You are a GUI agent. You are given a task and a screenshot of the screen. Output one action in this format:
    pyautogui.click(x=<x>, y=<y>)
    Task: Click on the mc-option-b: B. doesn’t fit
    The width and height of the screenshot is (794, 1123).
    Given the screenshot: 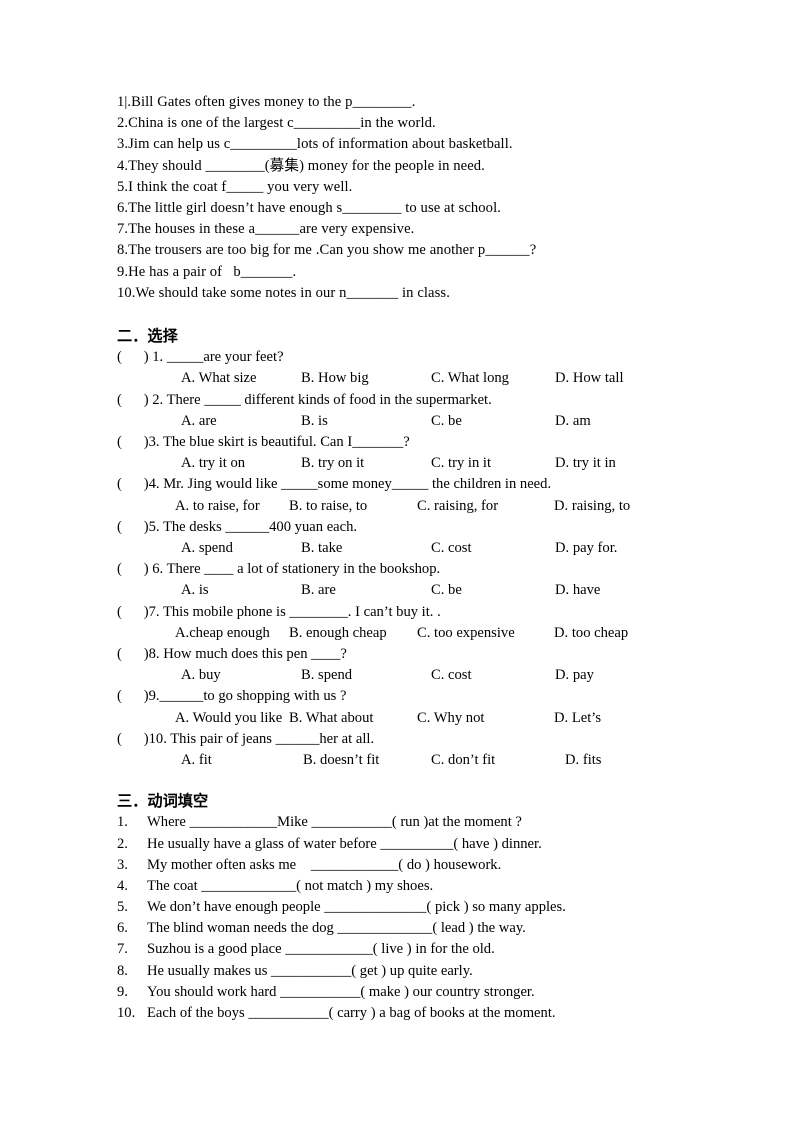 What is the action you would take?
    pyautogui.click(x=341, y=760)
    